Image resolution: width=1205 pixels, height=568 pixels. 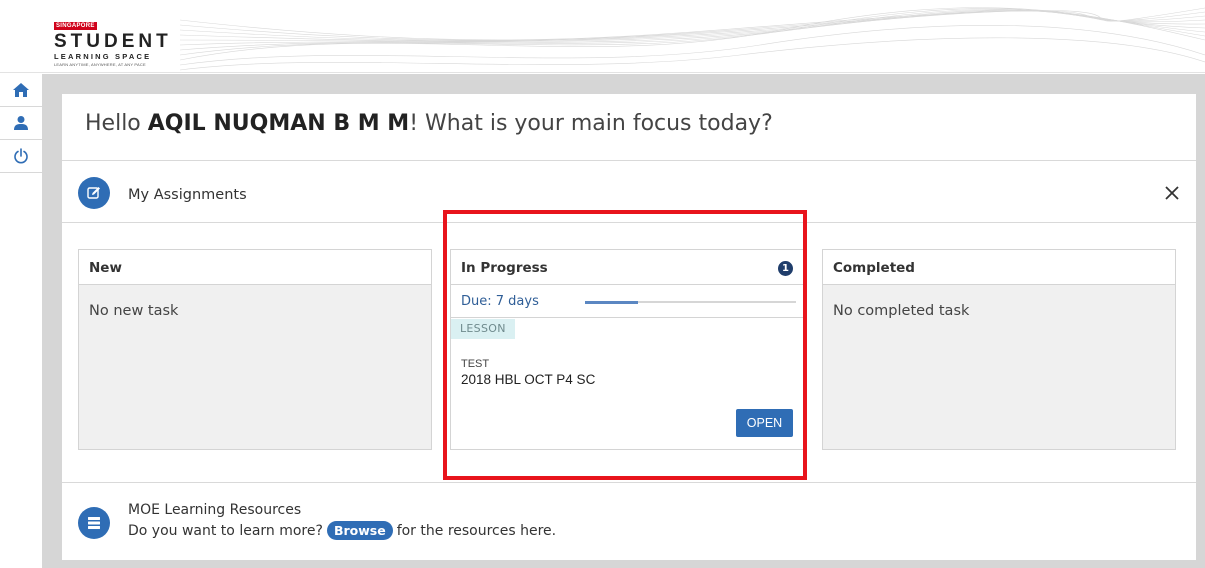 I want to click on resources-text-before: Do you want to learn more?, so click(x=225, y=530).